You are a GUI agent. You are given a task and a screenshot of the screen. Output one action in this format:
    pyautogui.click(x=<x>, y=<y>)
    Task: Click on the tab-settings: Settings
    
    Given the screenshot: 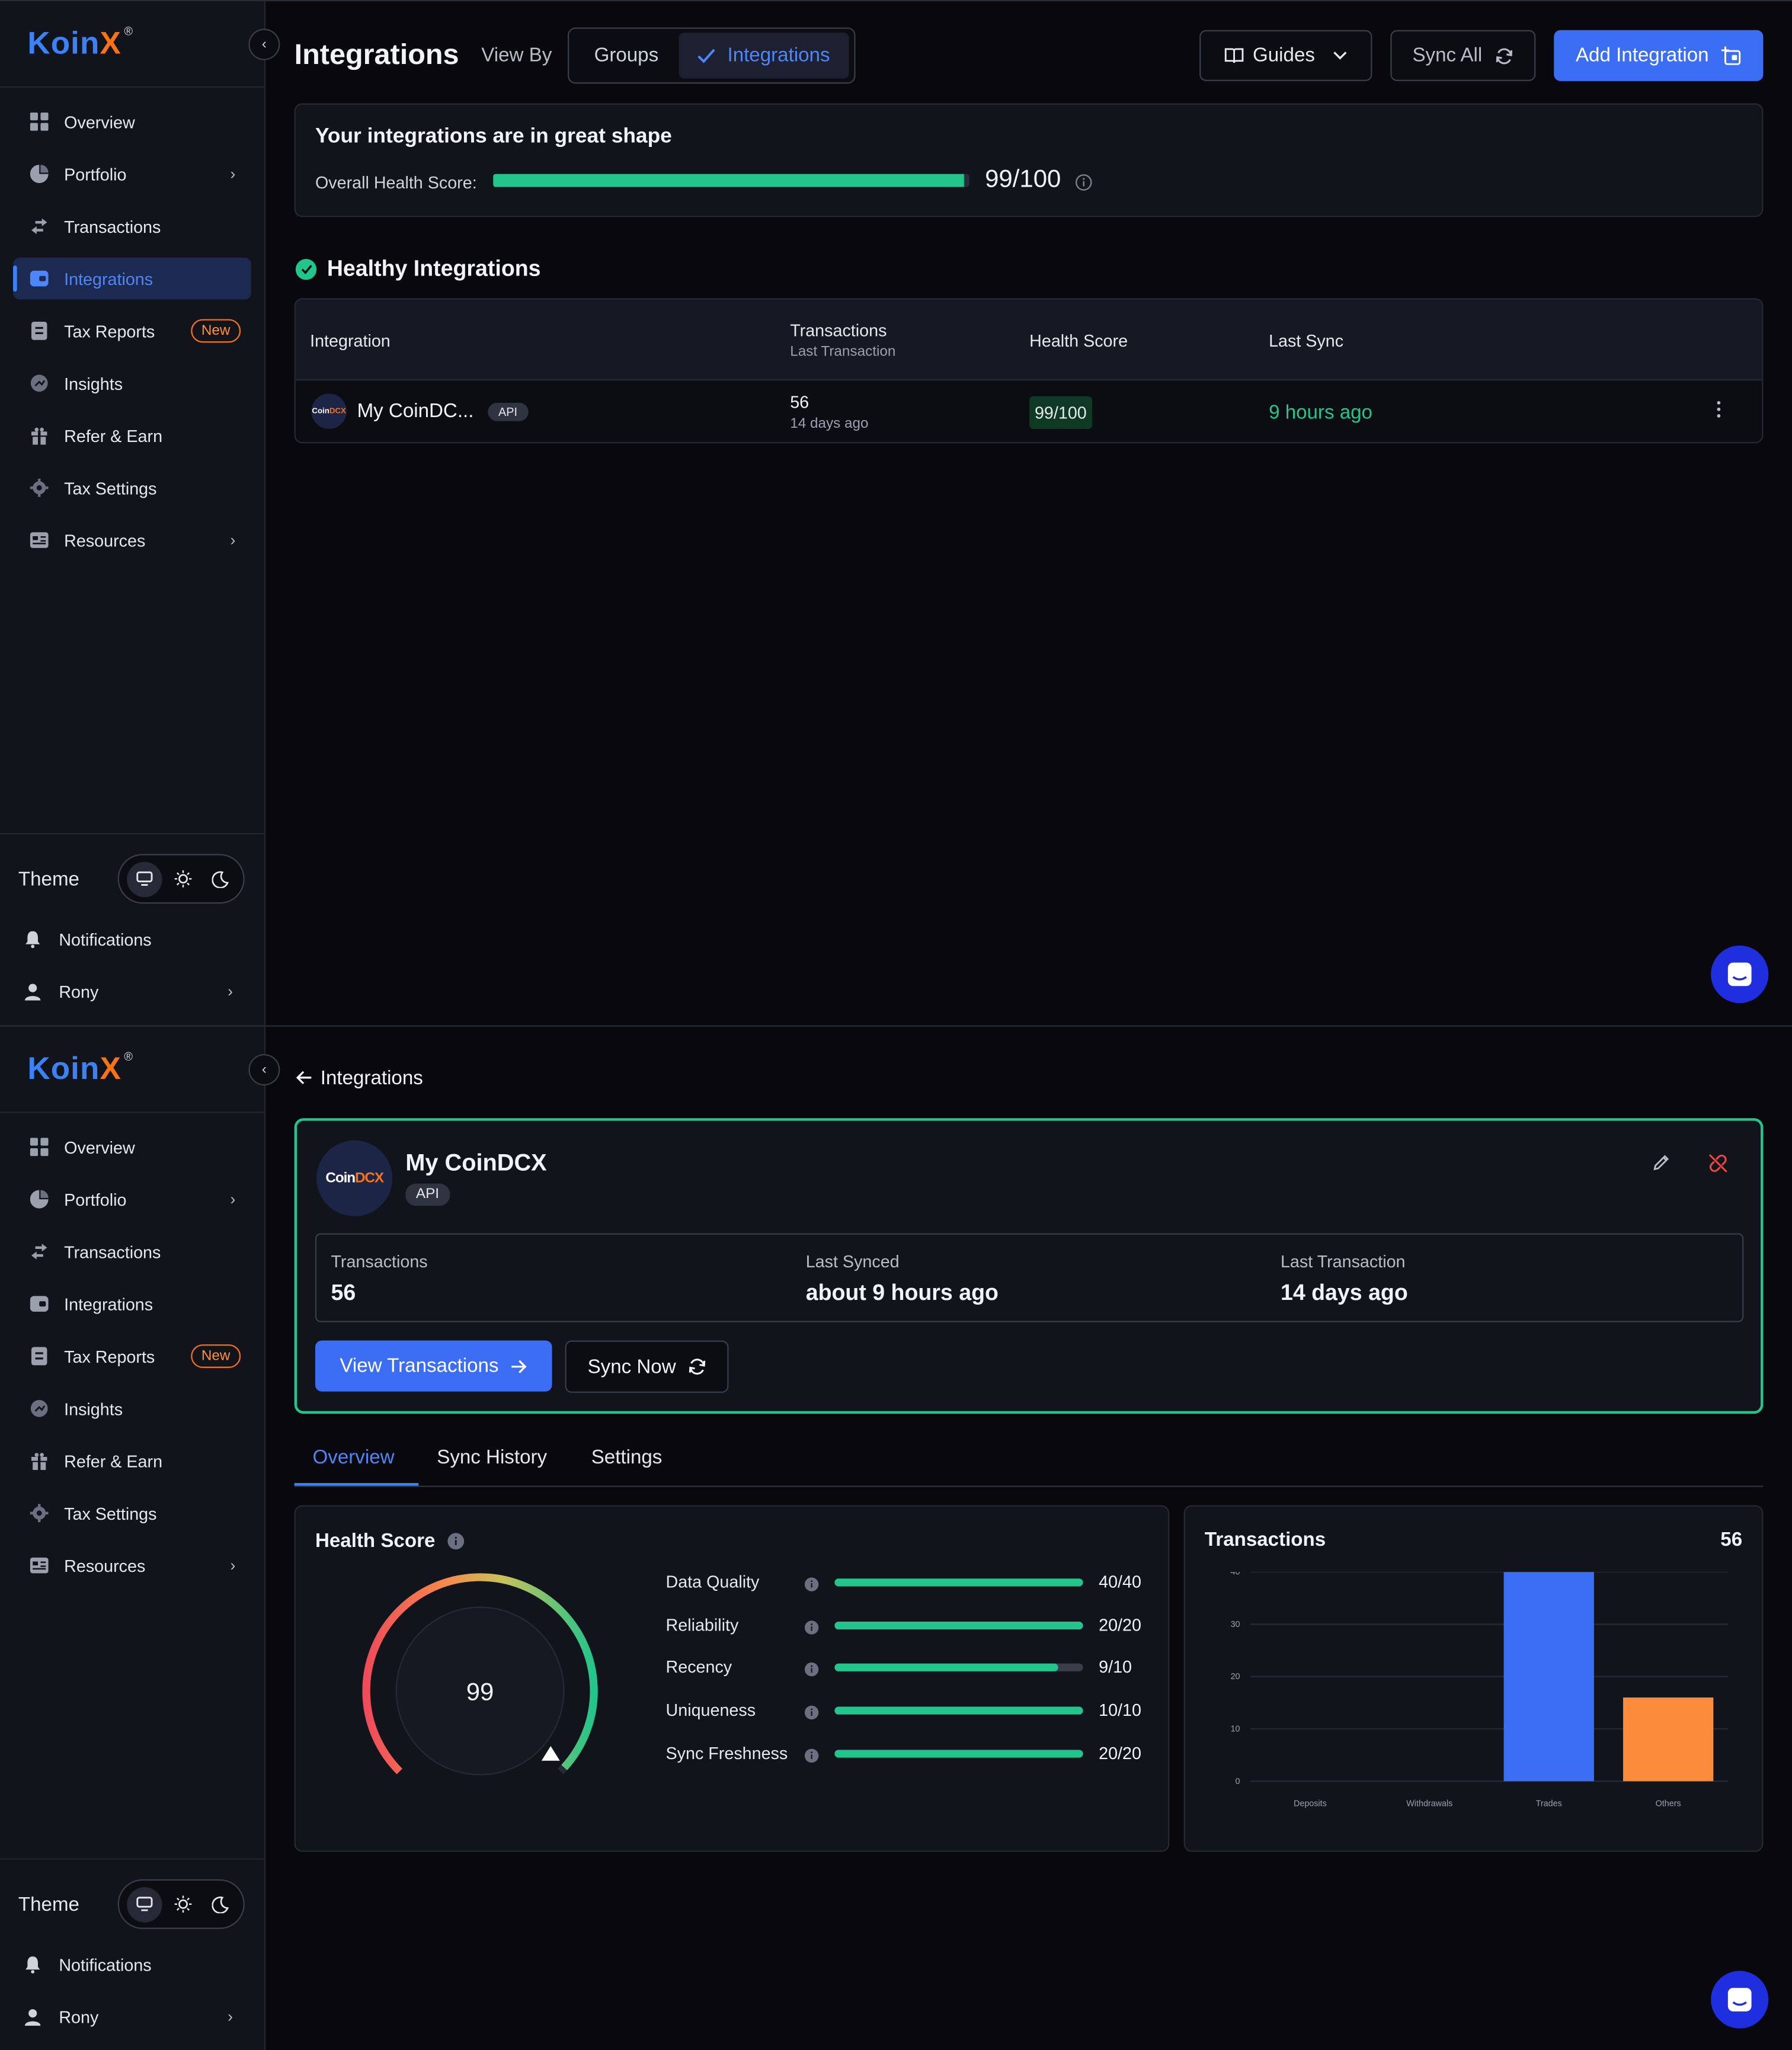 What is the action you would take?
    pyautogui.click(x=627, y=1457)
    